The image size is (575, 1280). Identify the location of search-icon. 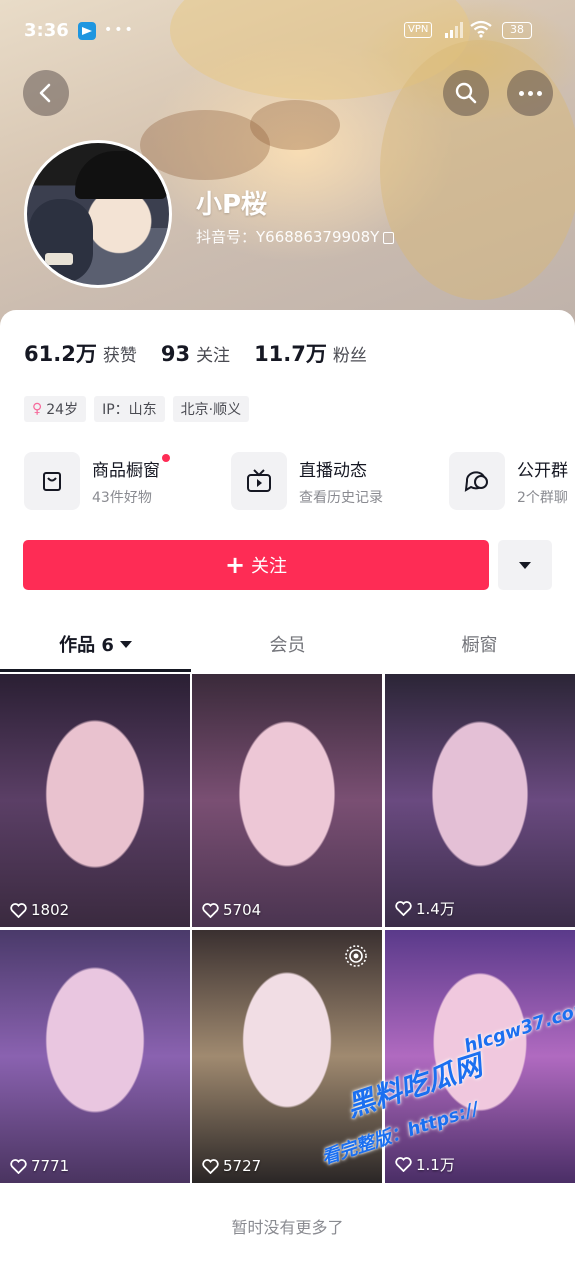
(466, 93).